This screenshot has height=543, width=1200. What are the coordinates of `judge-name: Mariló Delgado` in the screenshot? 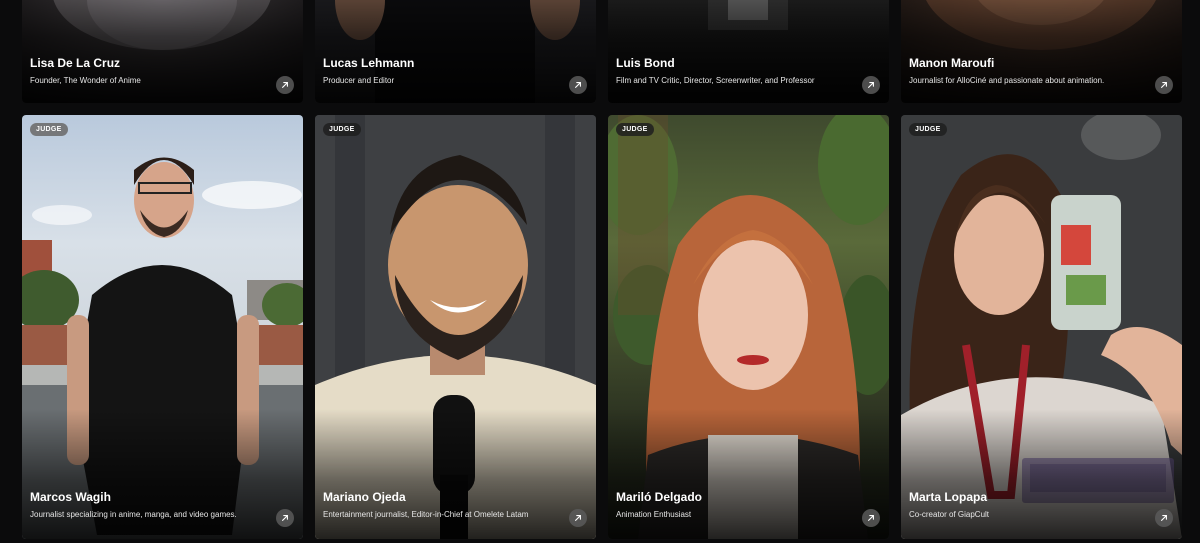 It's located at (659, 497).